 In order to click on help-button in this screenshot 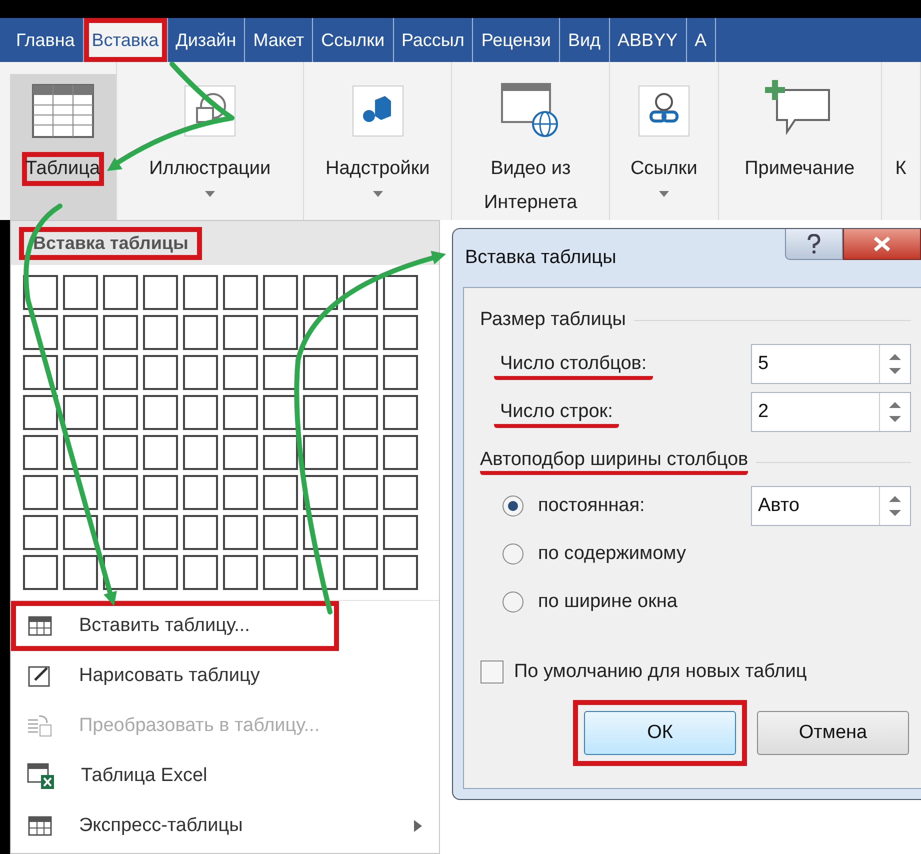, I will do `click(814, 244)`.